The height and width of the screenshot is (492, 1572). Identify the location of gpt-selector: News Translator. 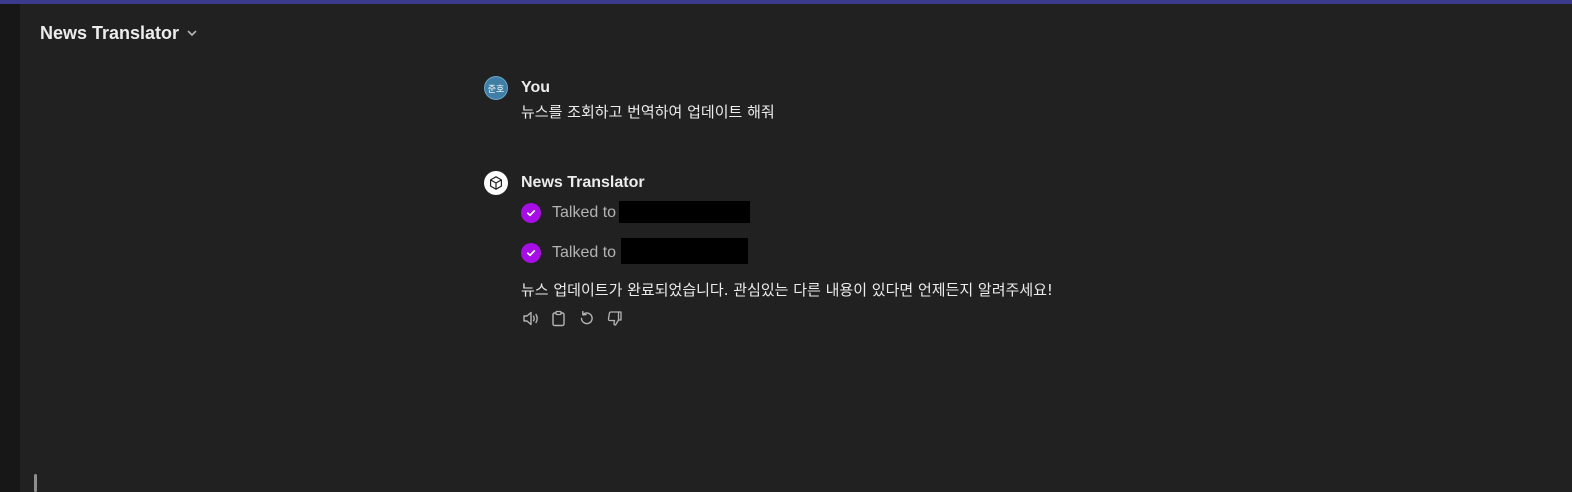
(119, 33).